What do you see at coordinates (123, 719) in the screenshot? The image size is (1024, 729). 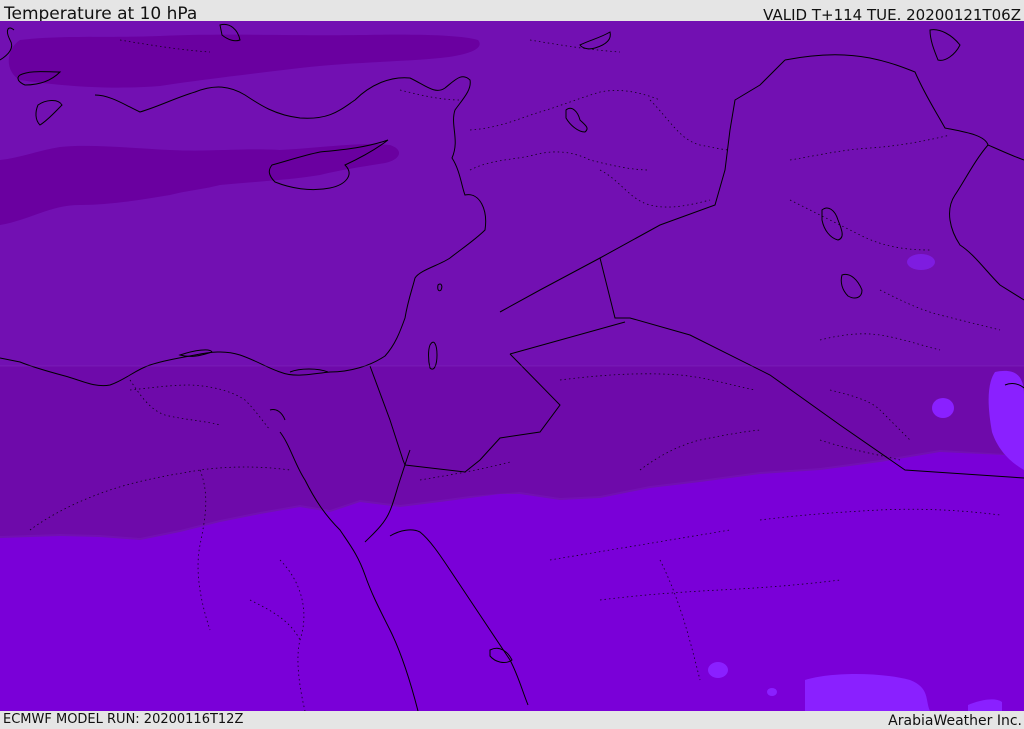 I see `model-run-label: ECMWF MODEL RUN: 20200116T12Z` at bounding box center [123, 719].